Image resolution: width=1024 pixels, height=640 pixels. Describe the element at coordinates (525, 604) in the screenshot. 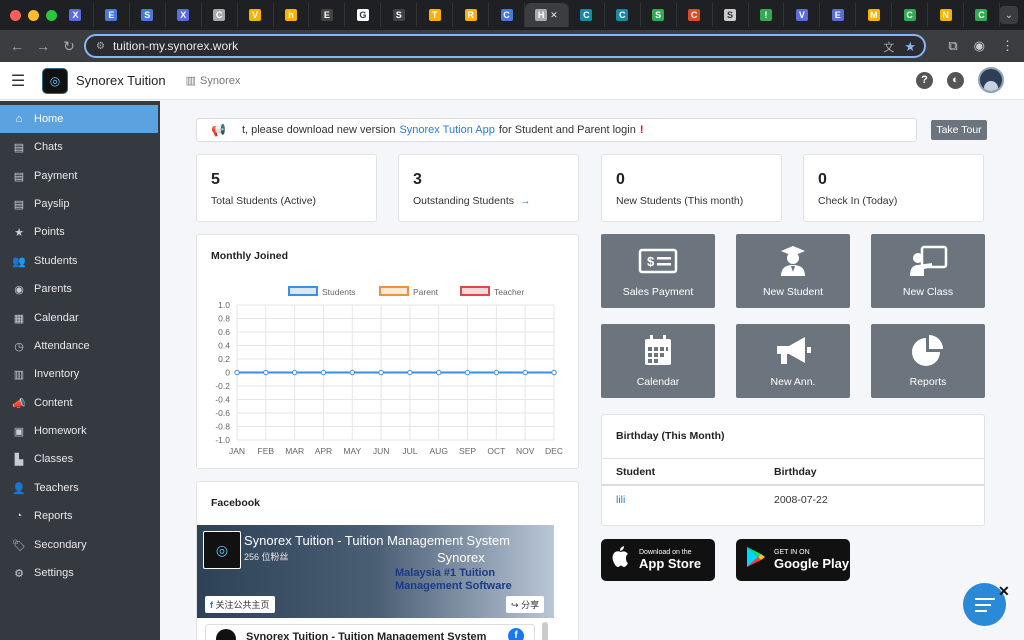

I see `share-button: ↪ 分享` at that location.